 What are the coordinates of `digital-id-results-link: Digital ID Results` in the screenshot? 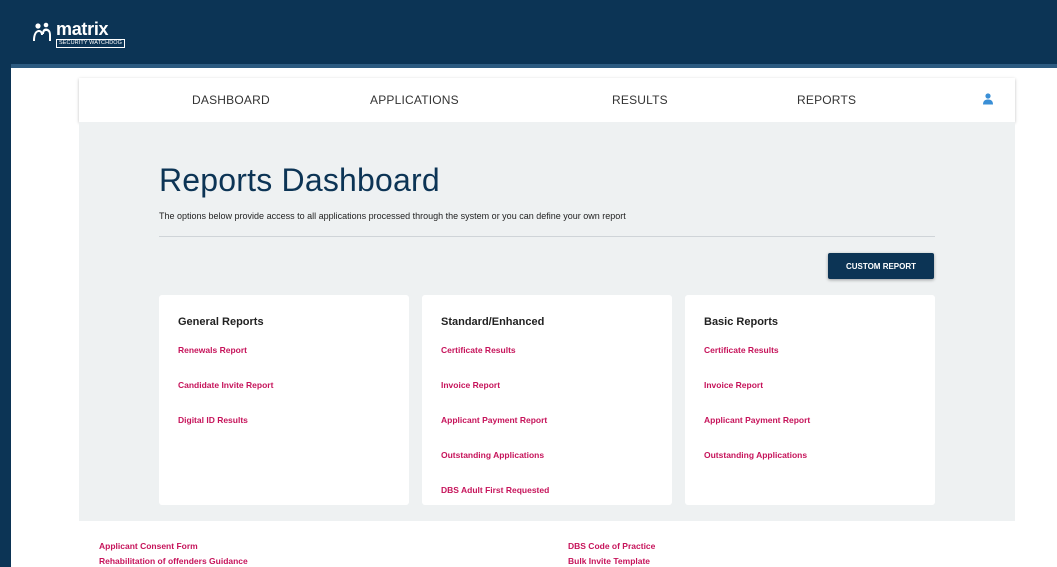 It's located at (225, 432).